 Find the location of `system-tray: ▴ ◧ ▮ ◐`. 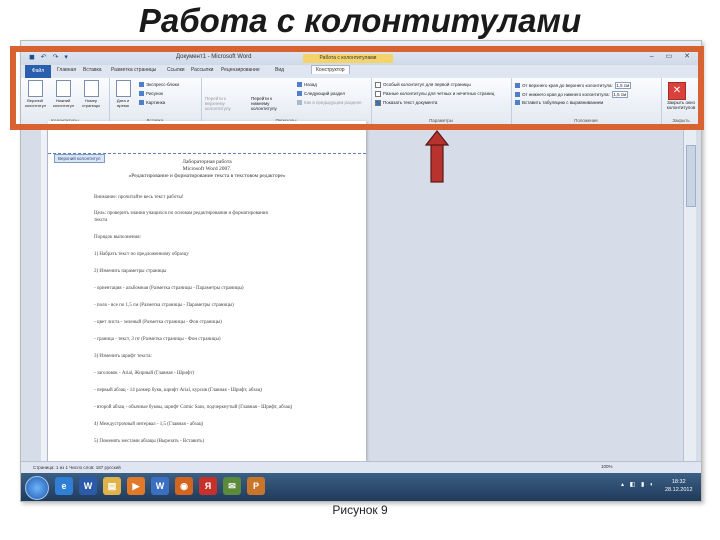

system-tray: ▴ ◧ ▮ ◐ is located at coordinates (638, 484).